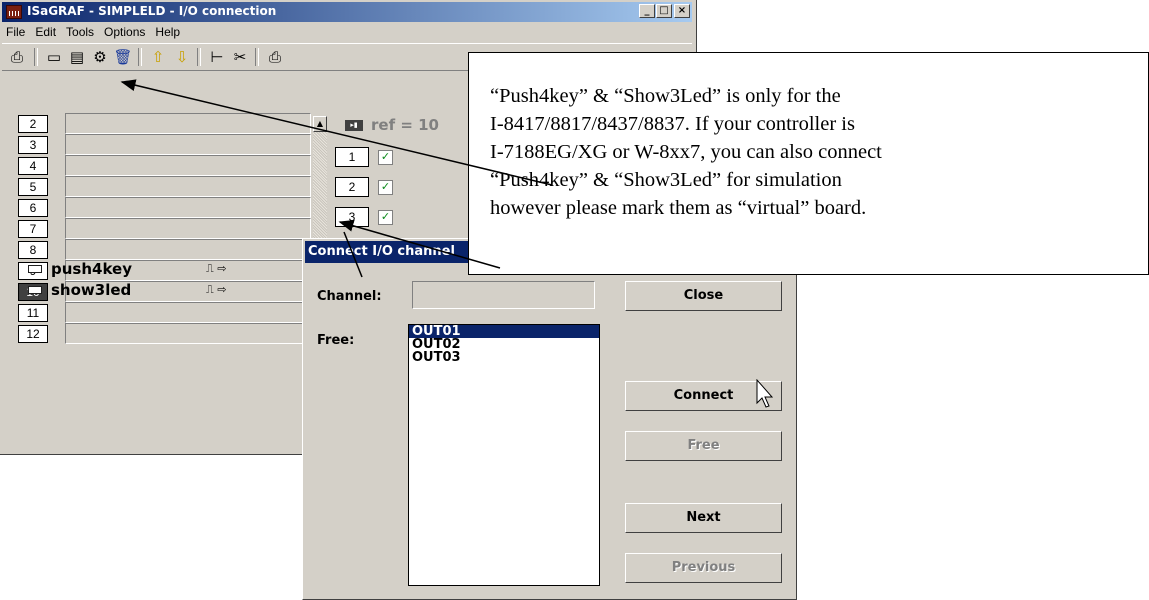  What do you see at coordinates (765, 393) in the screenshot?
I see `mouse-cursor-icon` at bounding box center [765, 393].